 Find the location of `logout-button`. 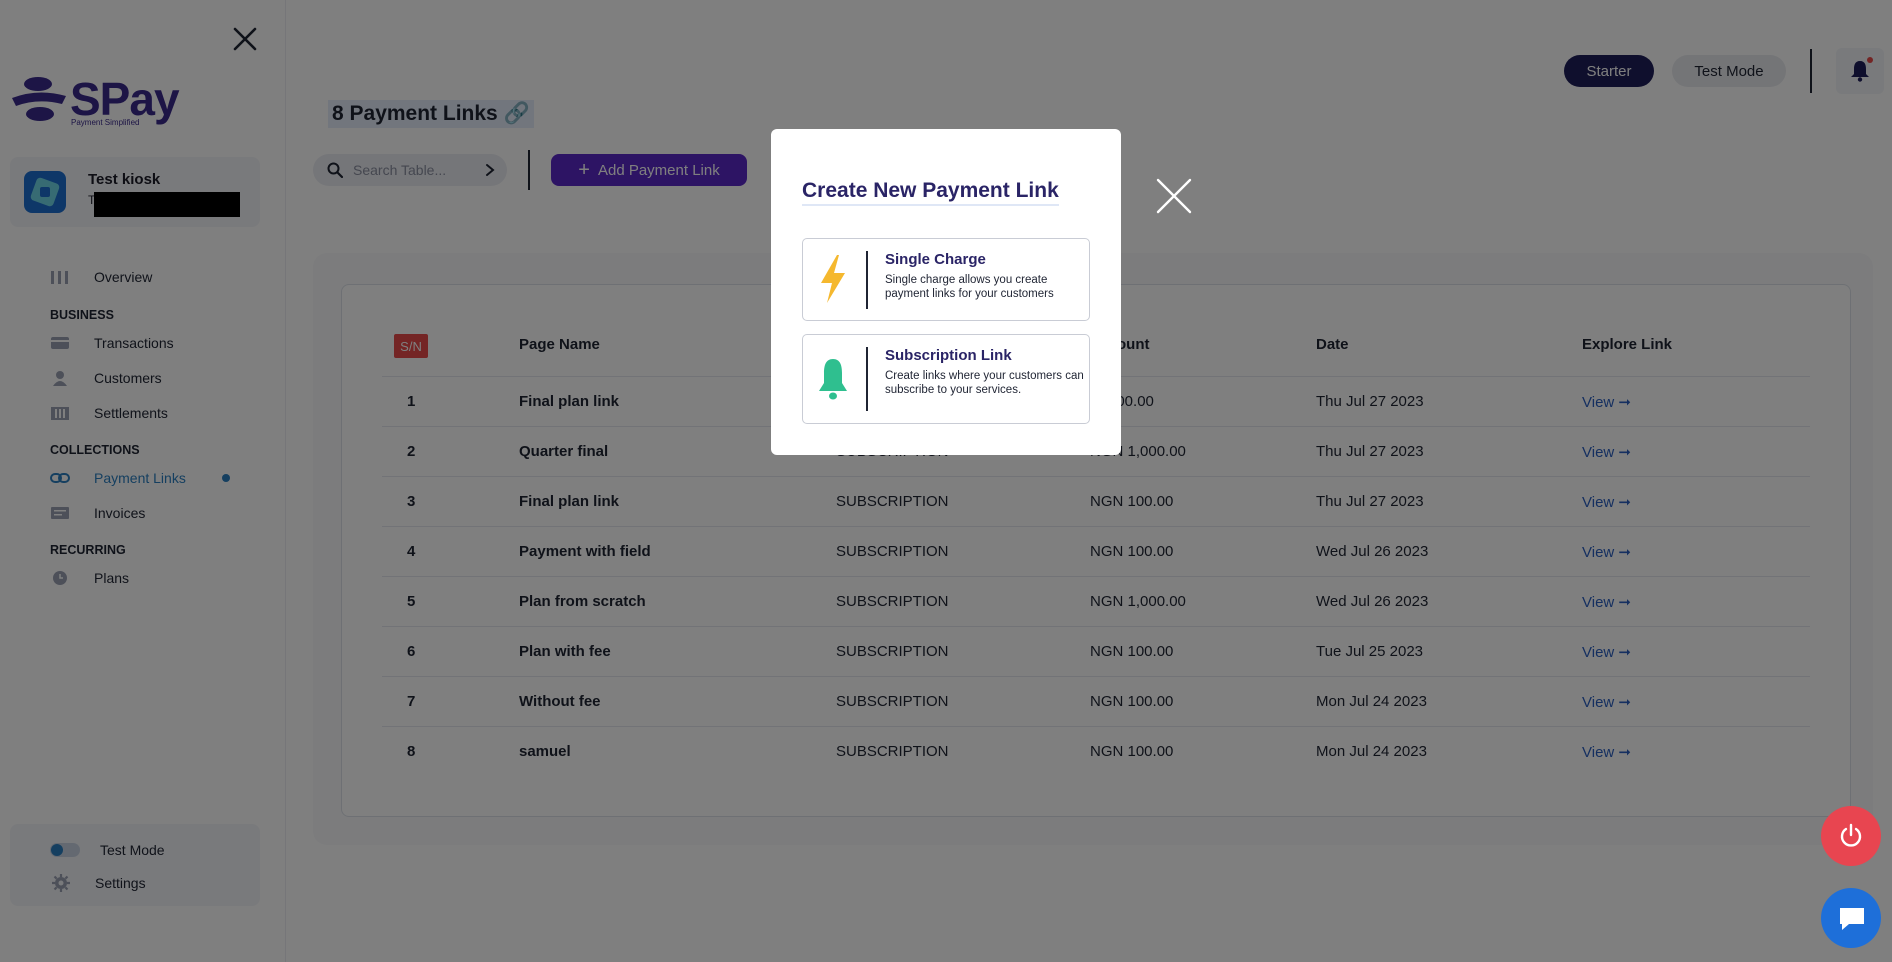

logout-button is located at coordinates (1851, 836).